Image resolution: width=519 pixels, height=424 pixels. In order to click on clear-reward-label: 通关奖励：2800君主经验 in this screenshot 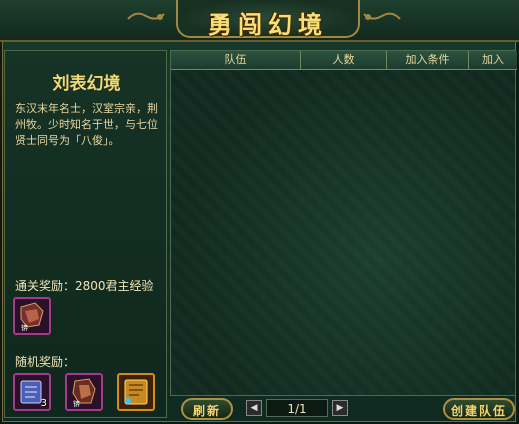, I will do `click(84, 286)`.